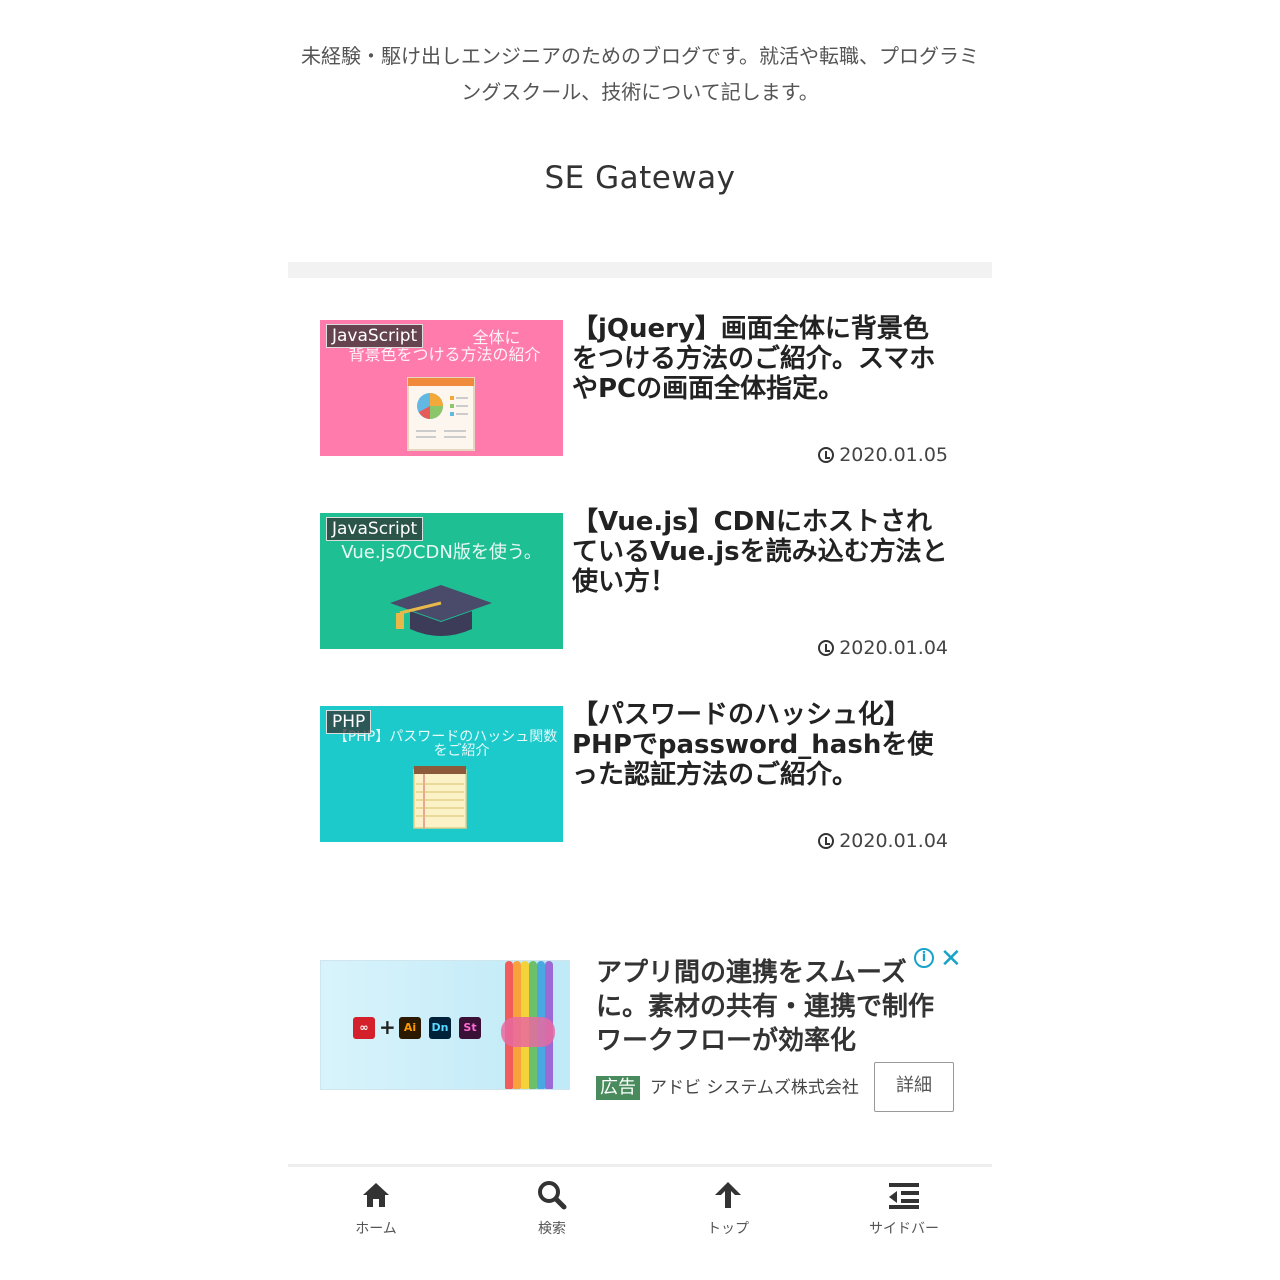  What do you see at coordinates (470, 1028) in the screenshot?
I see `stock-icon: St` at bounding box center [470, 1028].